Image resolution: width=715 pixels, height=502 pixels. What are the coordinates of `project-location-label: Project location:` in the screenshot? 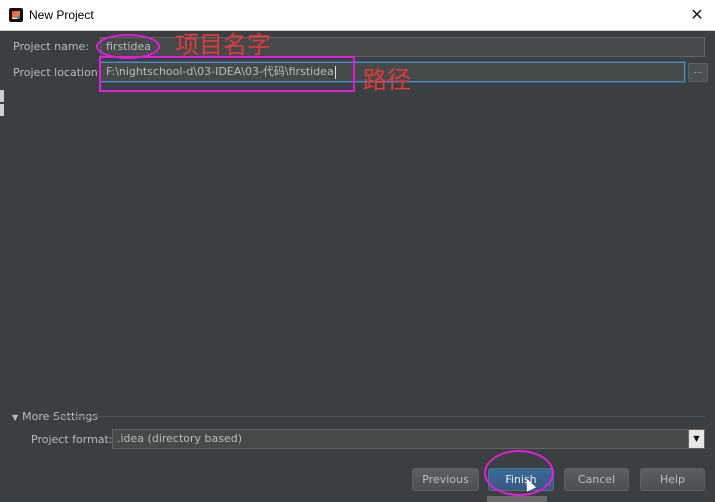 It's located at (57, 72).